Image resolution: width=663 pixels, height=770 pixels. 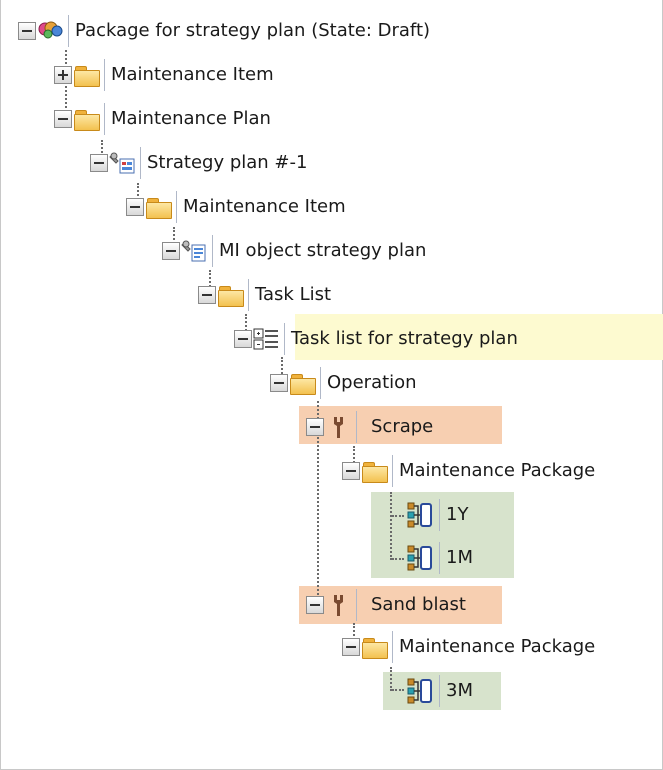 I want to click on tree-node-package-1m: 1M, so click(x=439, y=558).